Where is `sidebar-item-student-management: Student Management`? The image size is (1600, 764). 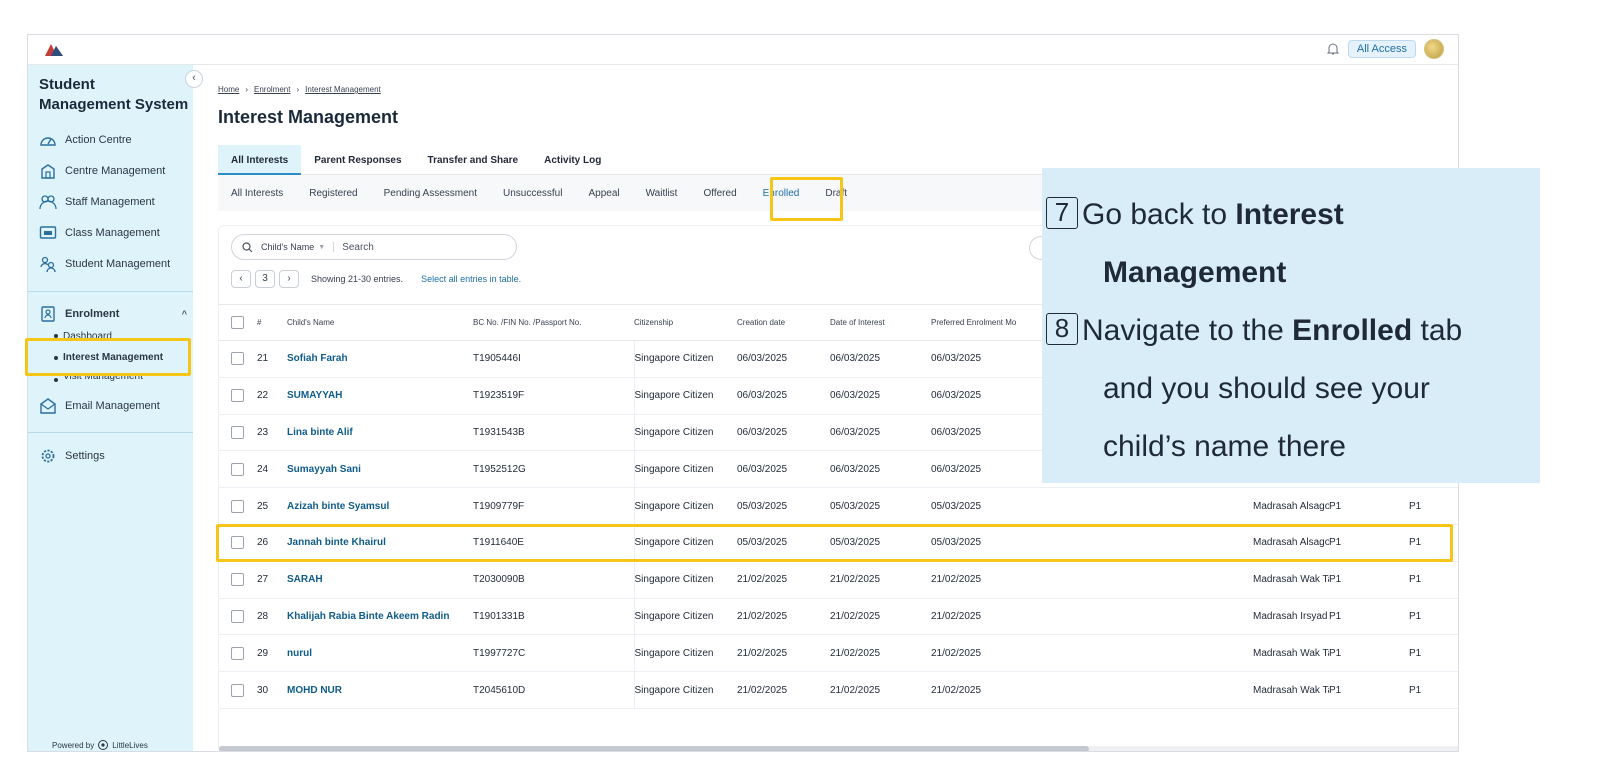 sidebar-item-student-management: Student Management is located at coordinates (104, 264).